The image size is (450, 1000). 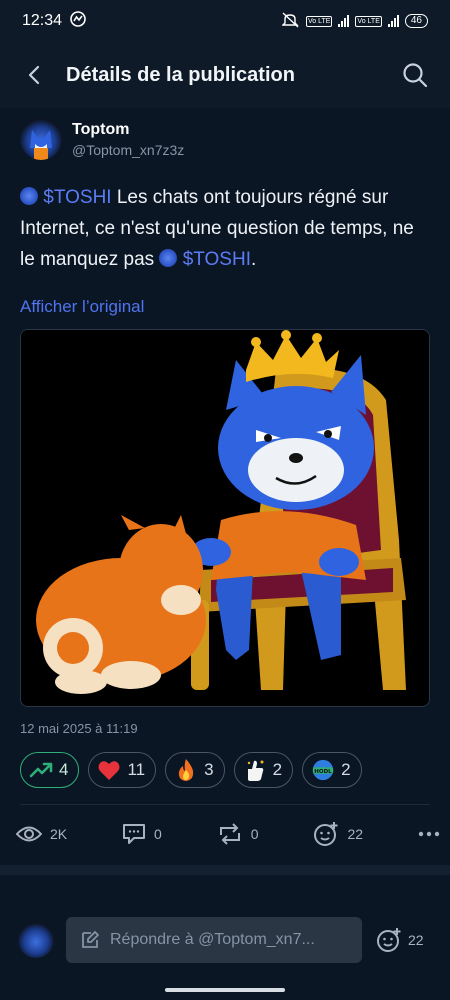 I want to click on status-bar: 12:34 Vo LTE Vo LTE 46, so click(x=225, y=21).